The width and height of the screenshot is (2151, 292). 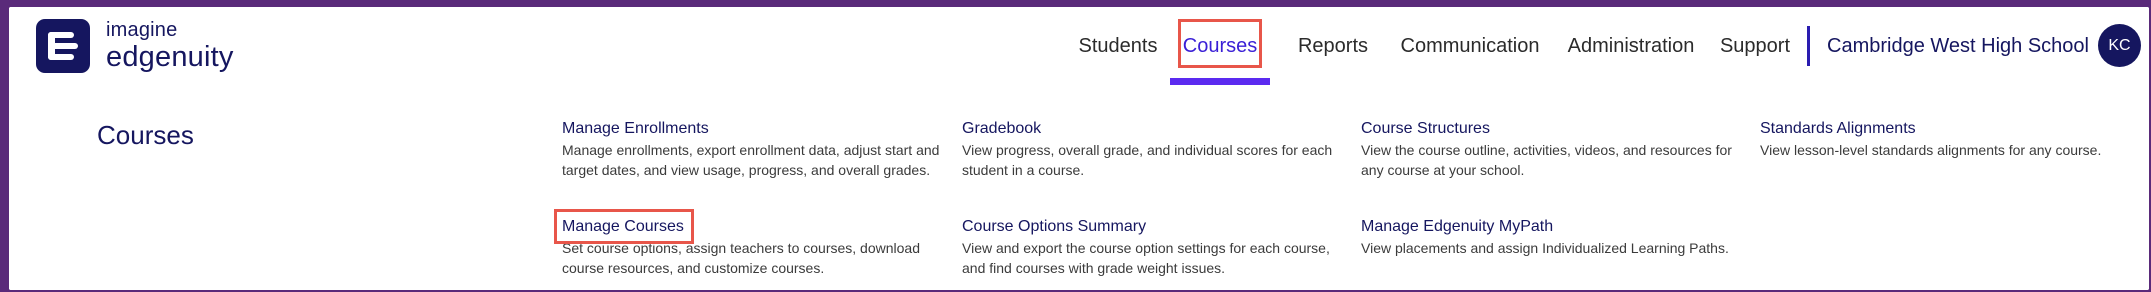 I want to click on logo-wordmark: imagine edgenuity, so click(x=170, y=46).